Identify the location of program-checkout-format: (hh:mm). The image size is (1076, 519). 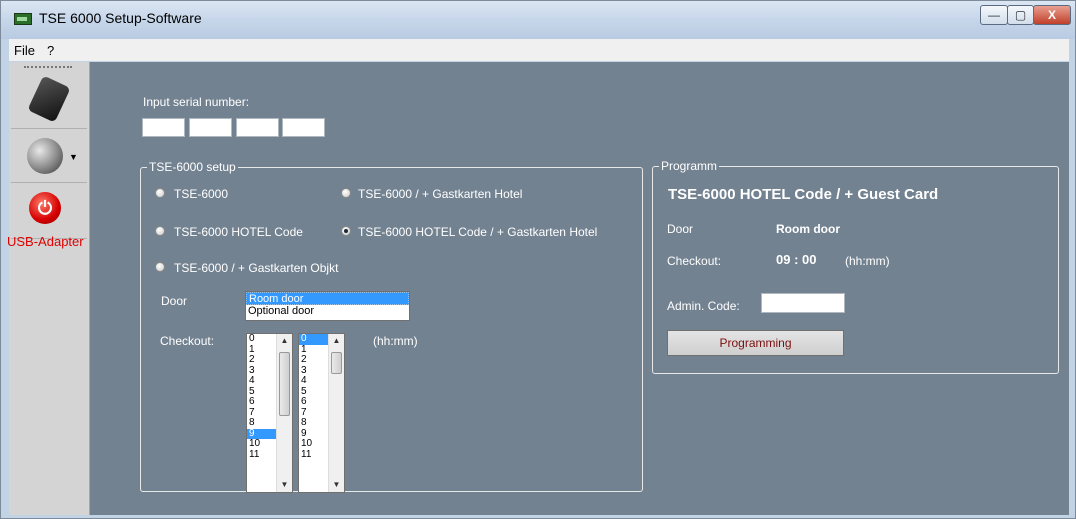
(867, 261).